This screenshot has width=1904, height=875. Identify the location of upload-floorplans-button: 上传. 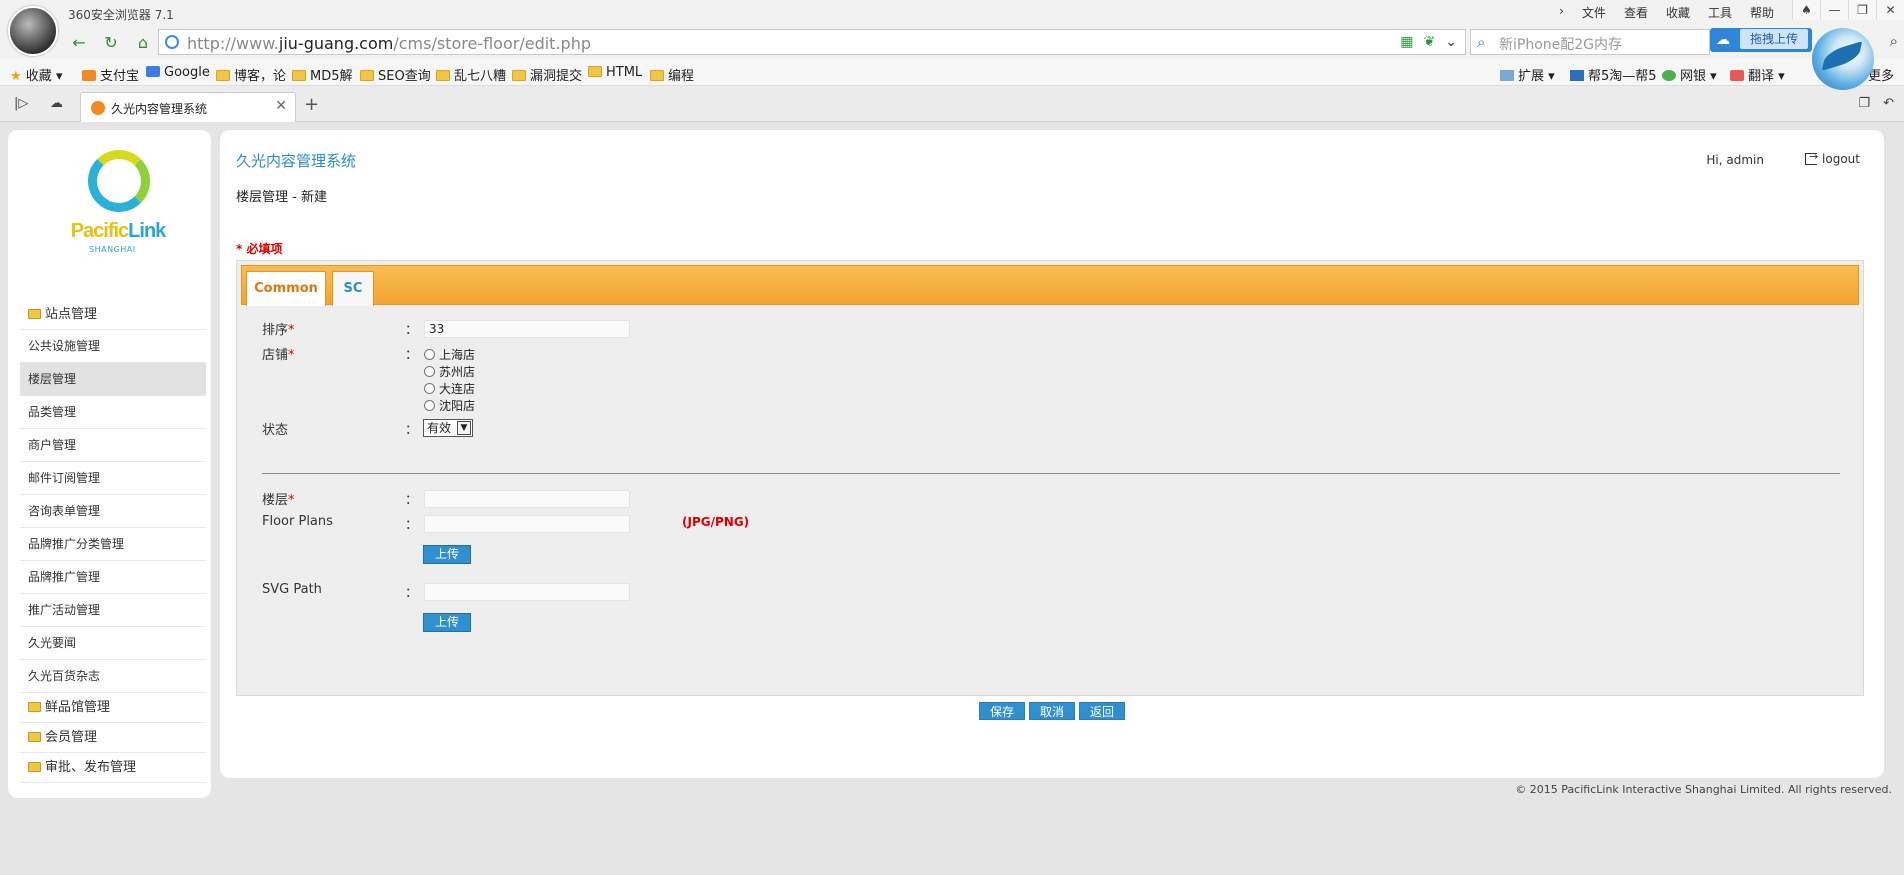
(447, 554).